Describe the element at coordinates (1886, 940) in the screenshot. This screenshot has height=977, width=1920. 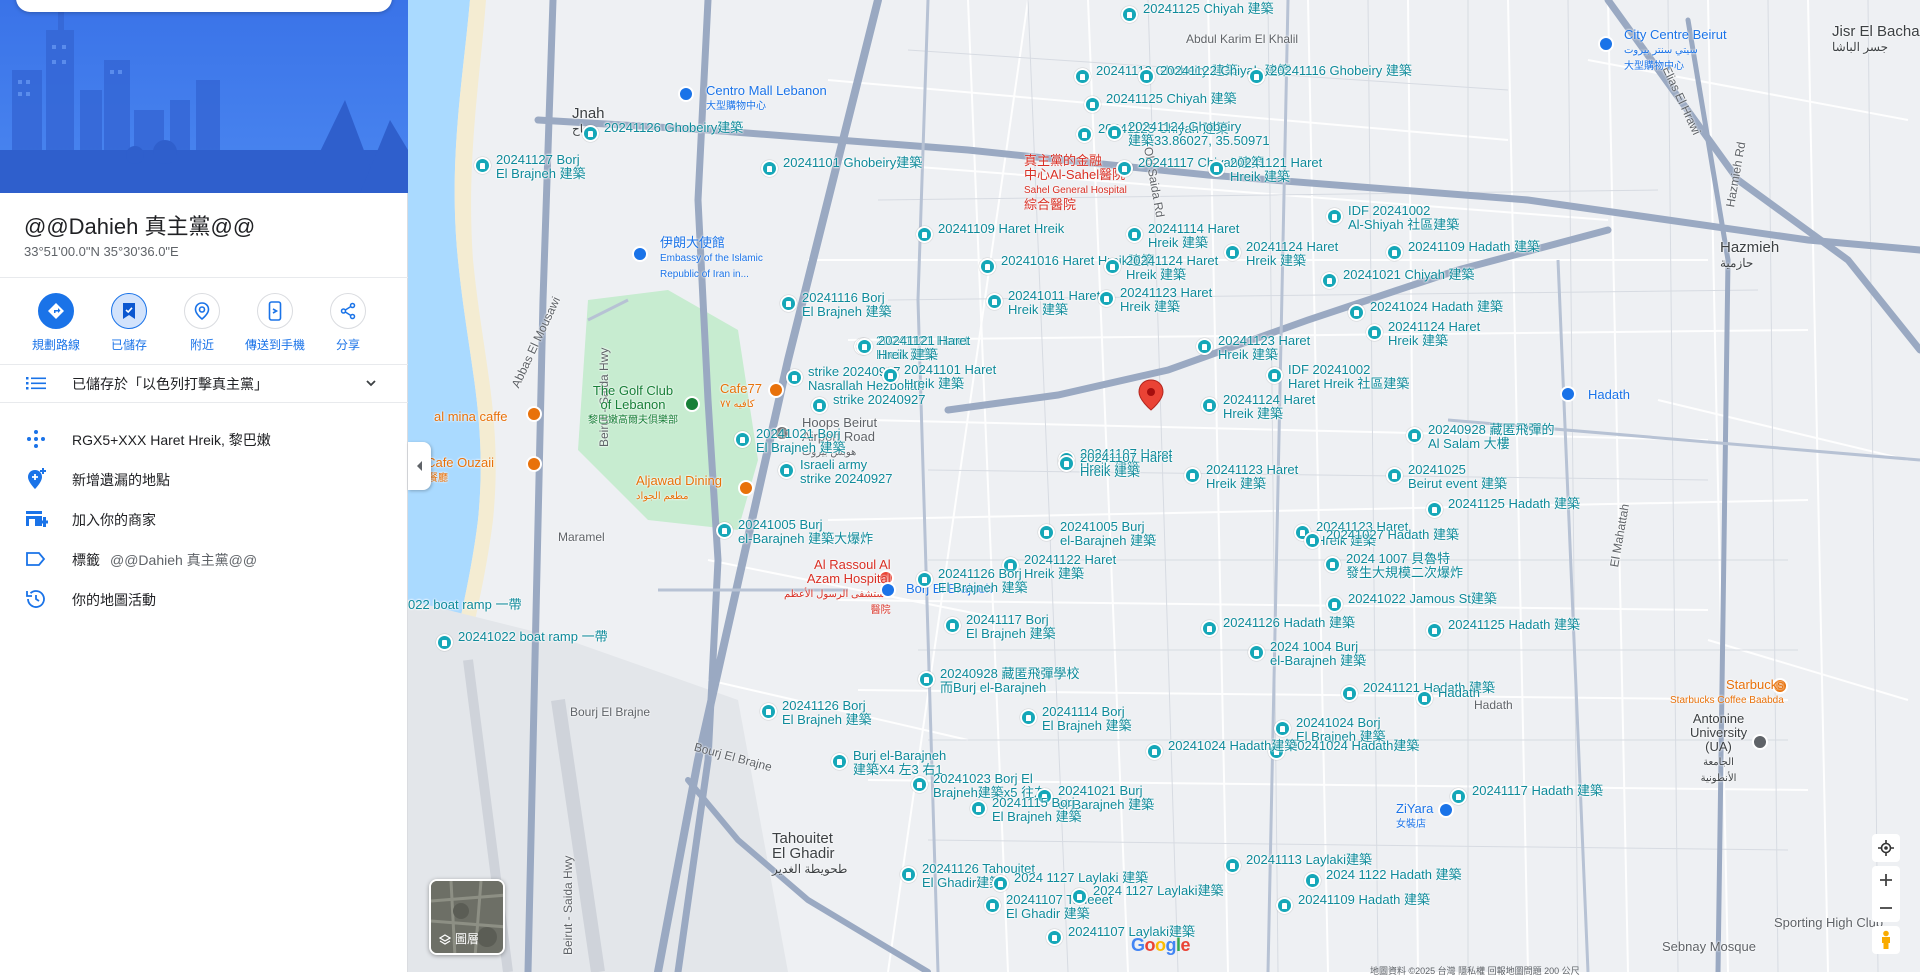
I see `street-view-pegman-button` at that location.